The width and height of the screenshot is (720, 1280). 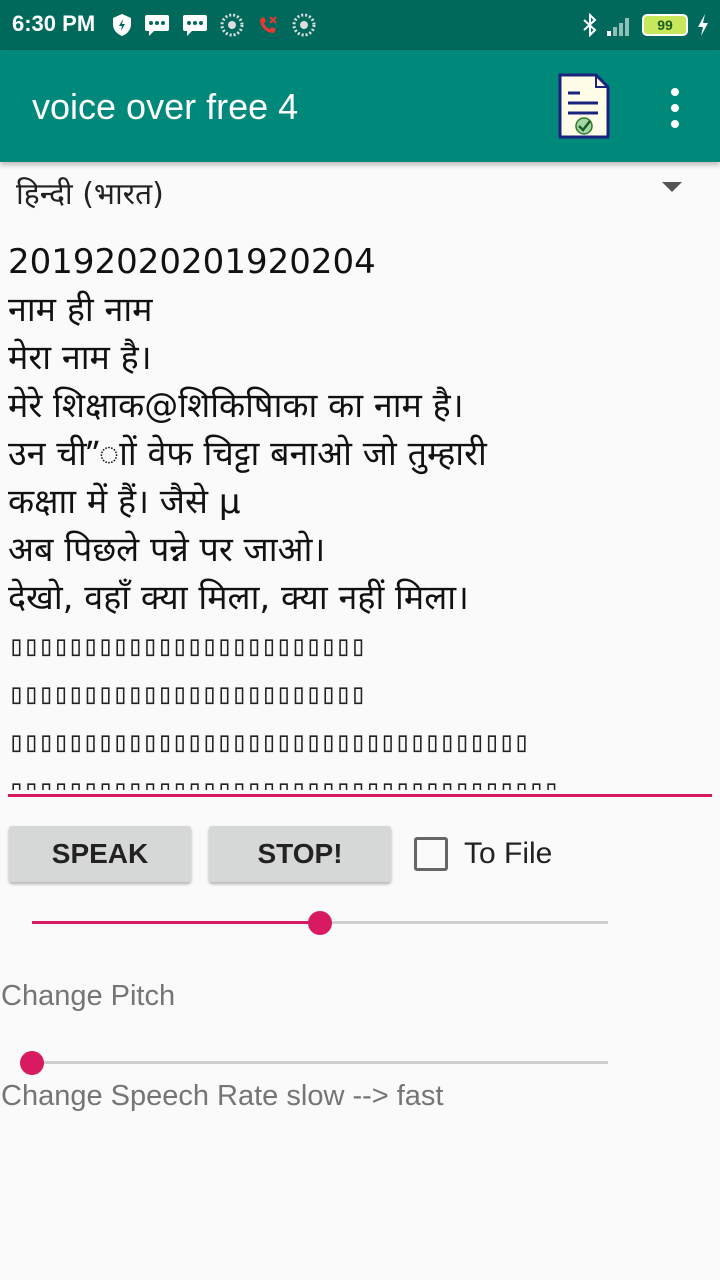 I want to click on signal-icon, so click(x=618, y=27).